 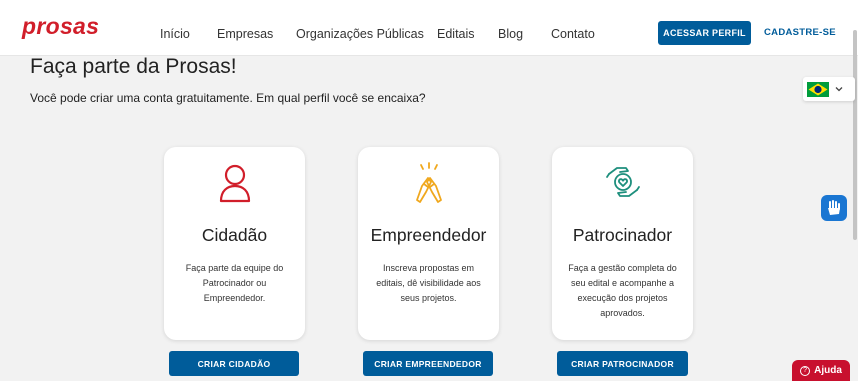 I want to click on card-title: Patrocinador, so click(x=622, y=235).